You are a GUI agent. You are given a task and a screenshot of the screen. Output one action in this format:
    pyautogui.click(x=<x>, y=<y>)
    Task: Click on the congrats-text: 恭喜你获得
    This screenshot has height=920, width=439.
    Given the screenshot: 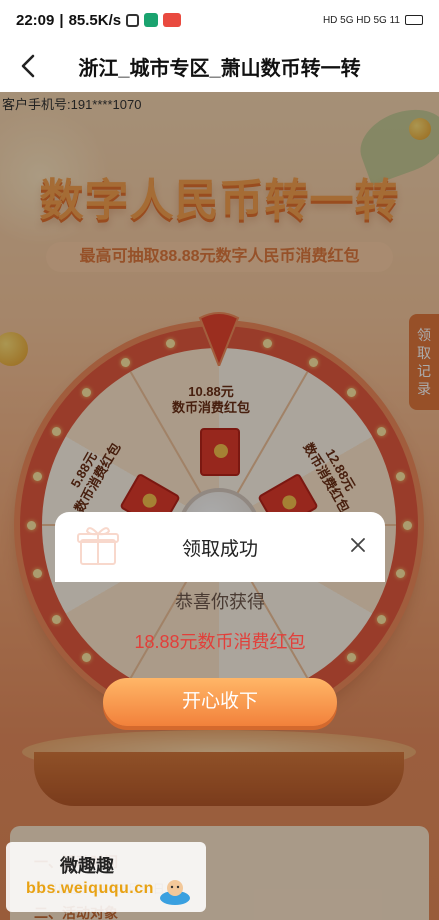 What is the action you would take?
    pyautogui.click(x=220, y=602)
    